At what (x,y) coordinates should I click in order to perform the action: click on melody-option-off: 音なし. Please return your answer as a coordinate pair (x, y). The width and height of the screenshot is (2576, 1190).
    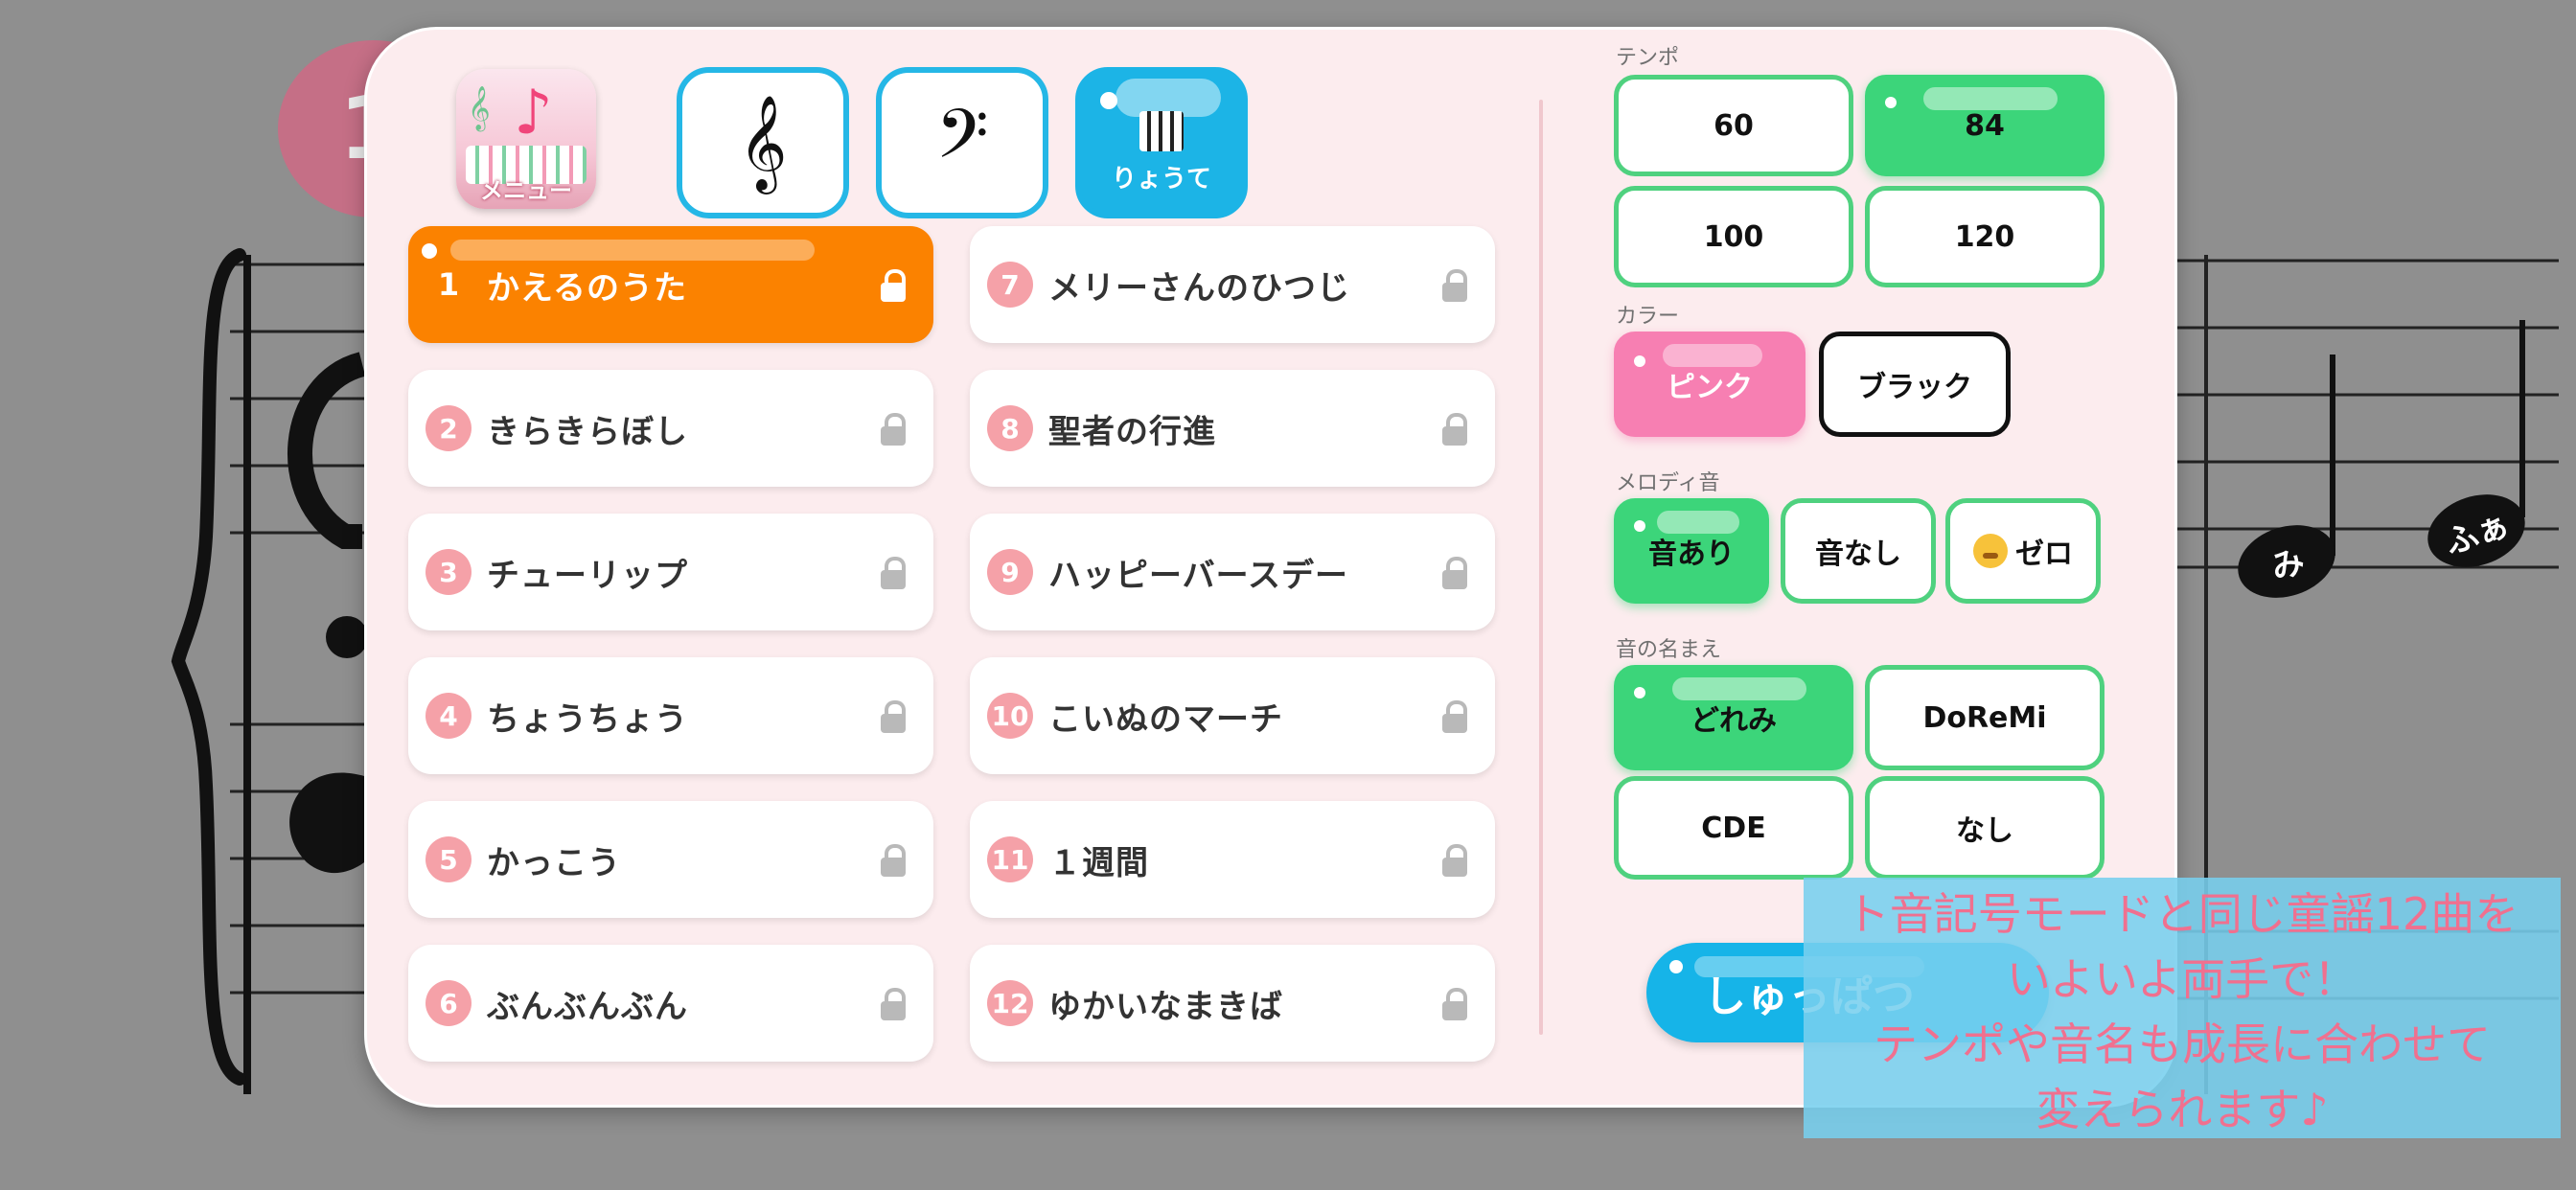
    Looking at the image, I should click on (1858, 551).